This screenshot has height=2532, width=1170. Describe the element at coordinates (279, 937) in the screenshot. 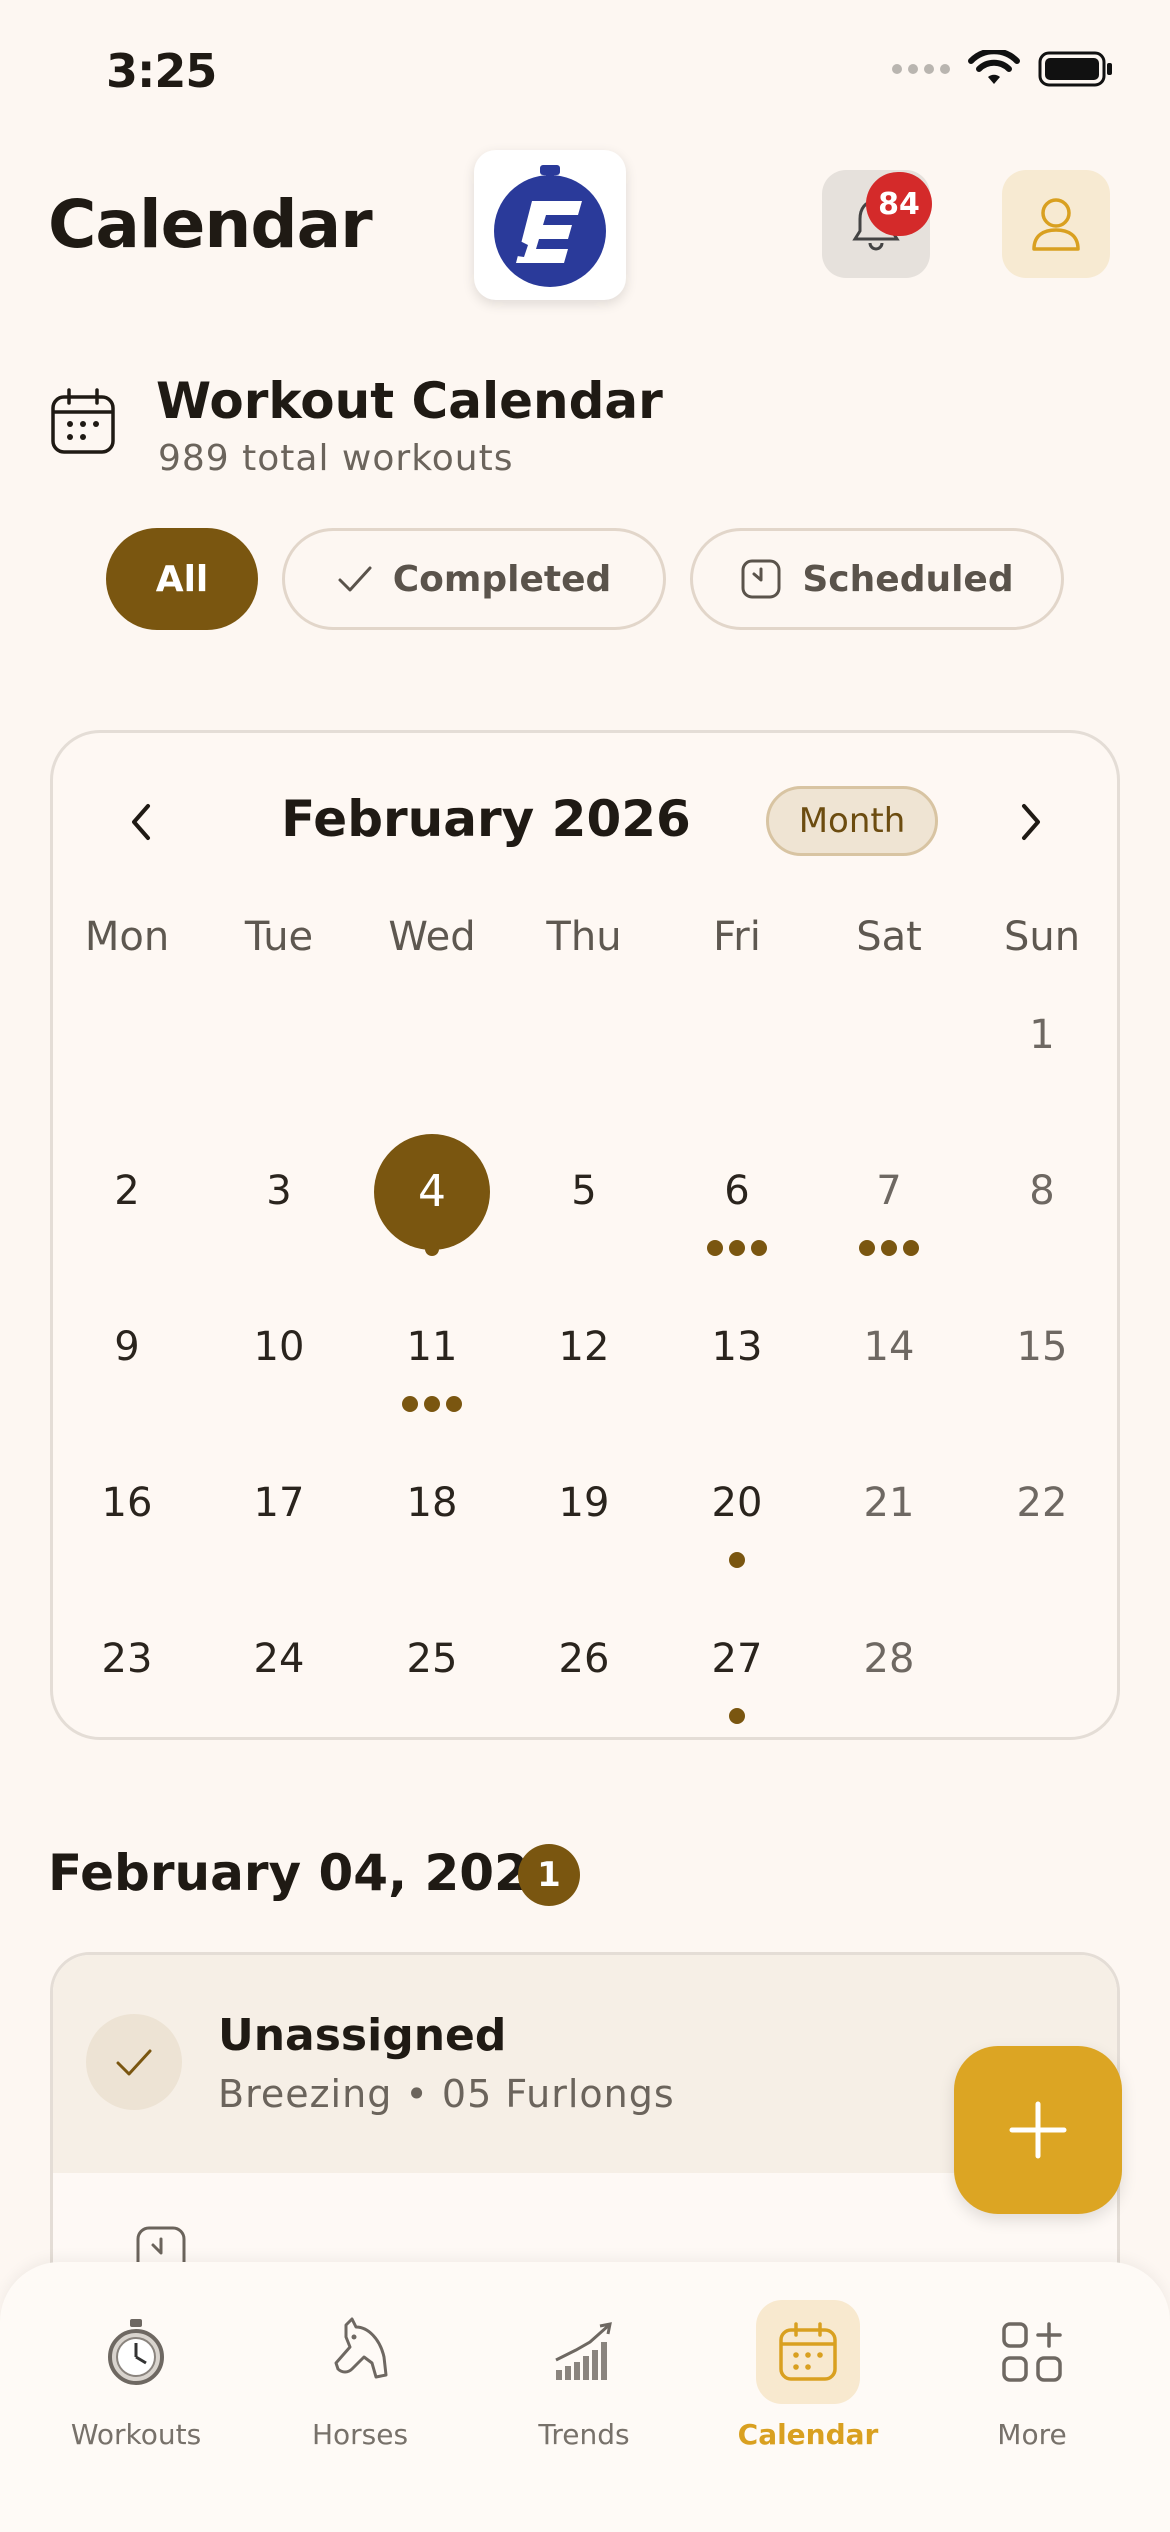

I see `weekday-tue: Tue` at that location.